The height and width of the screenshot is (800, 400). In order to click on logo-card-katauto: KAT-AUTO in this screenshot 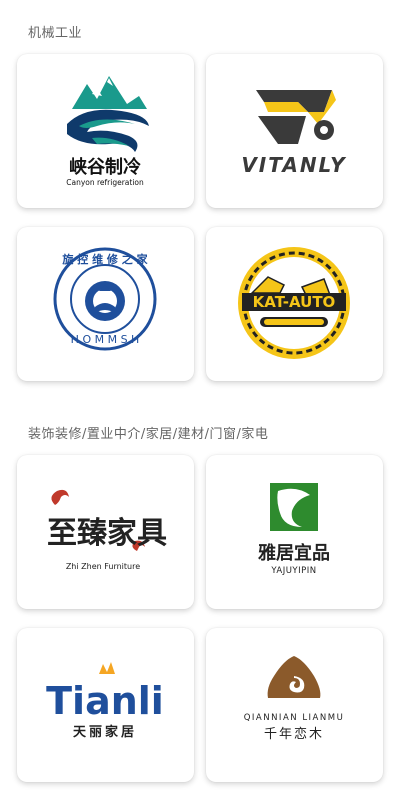, I will do `click(294, 304)`.